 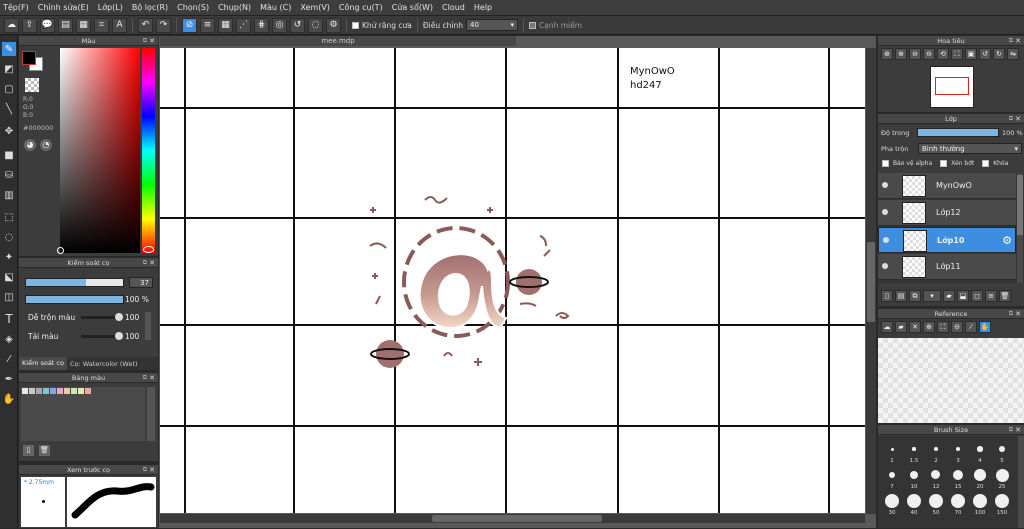 What do you see at coordinates (9, 297) in the screenshot?
I see `select-eraser-tool-icon: ◫` at bounding box center [9, 297].